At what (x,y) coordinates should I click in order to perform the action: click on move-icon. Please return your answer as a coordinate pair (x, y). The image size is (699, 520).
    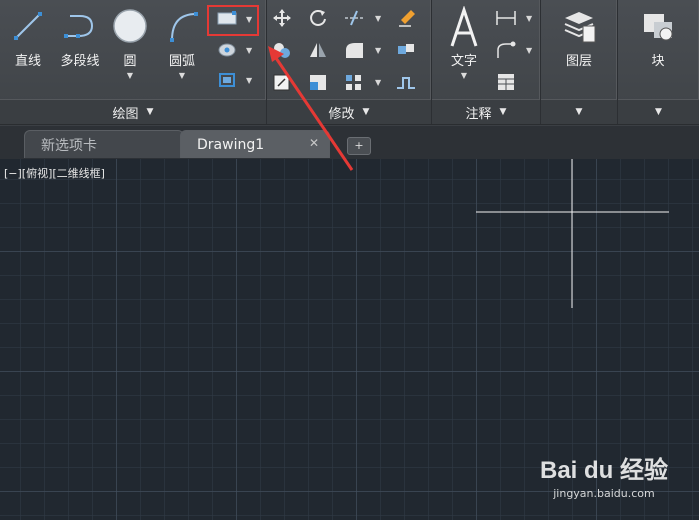
    Looking at the image, I should click on (282, 18).